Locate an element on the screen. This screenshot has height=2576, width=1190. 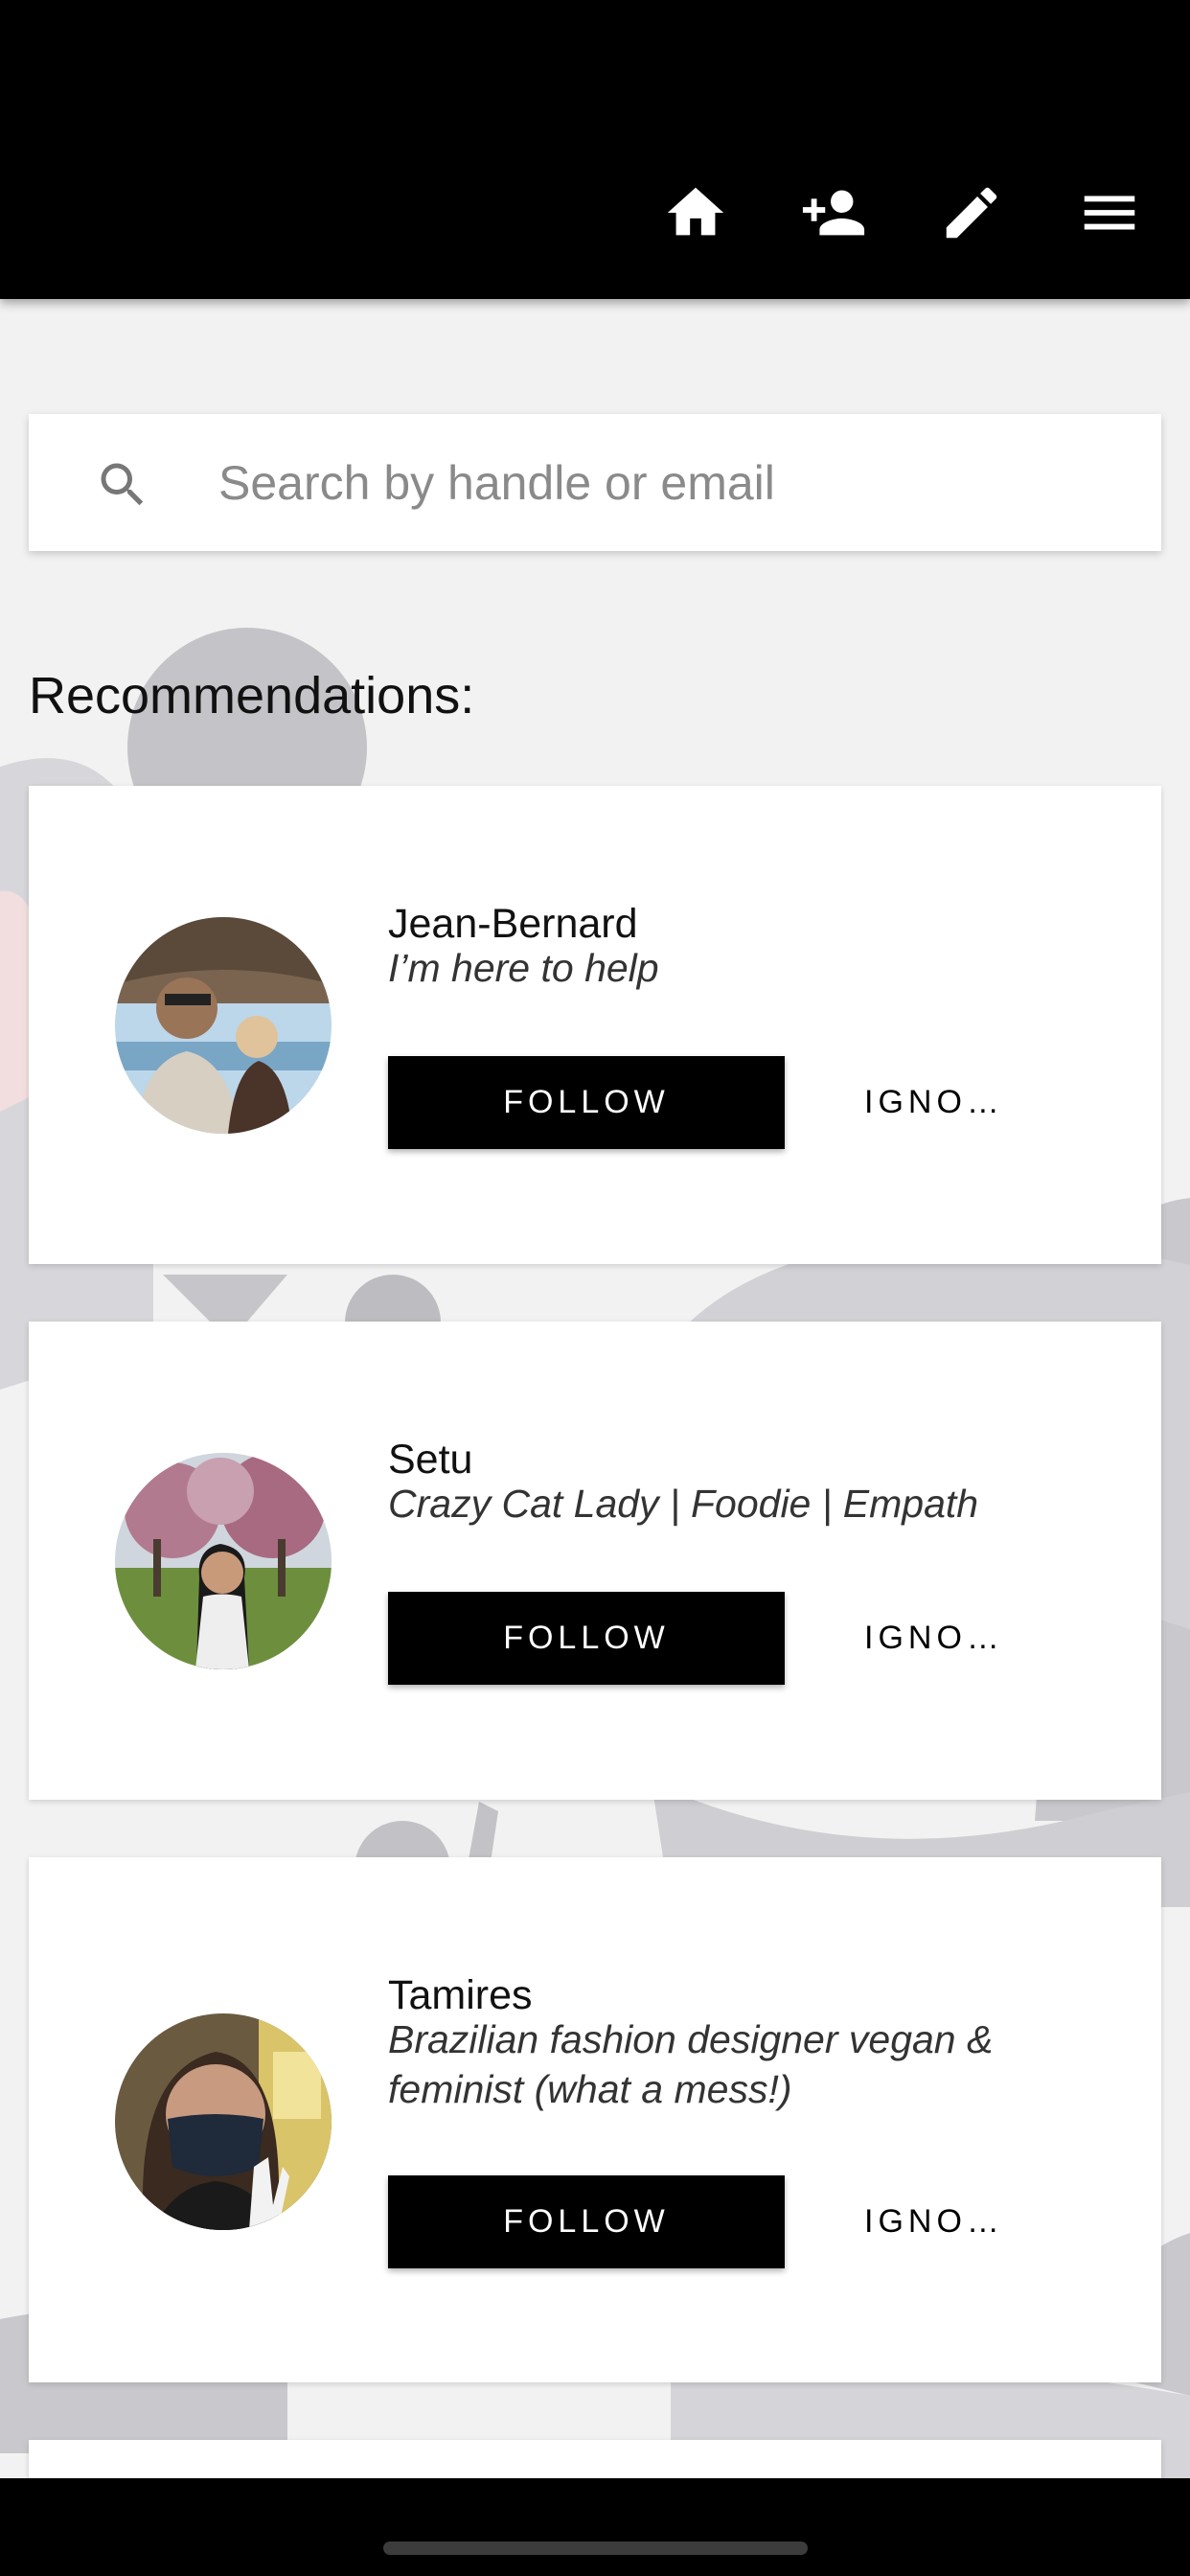
recommendations-heading: Recommendations: is located at coordinates (252, 695).